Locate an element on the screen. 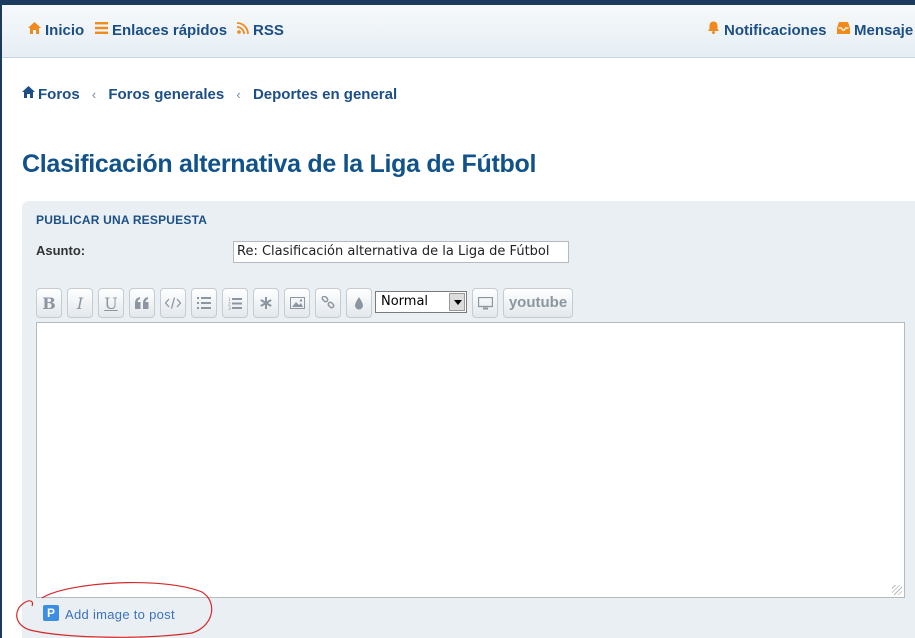 The width and height of the screenshot is (915, 638). resize-grip-icon is located at coordinates (897, 590).